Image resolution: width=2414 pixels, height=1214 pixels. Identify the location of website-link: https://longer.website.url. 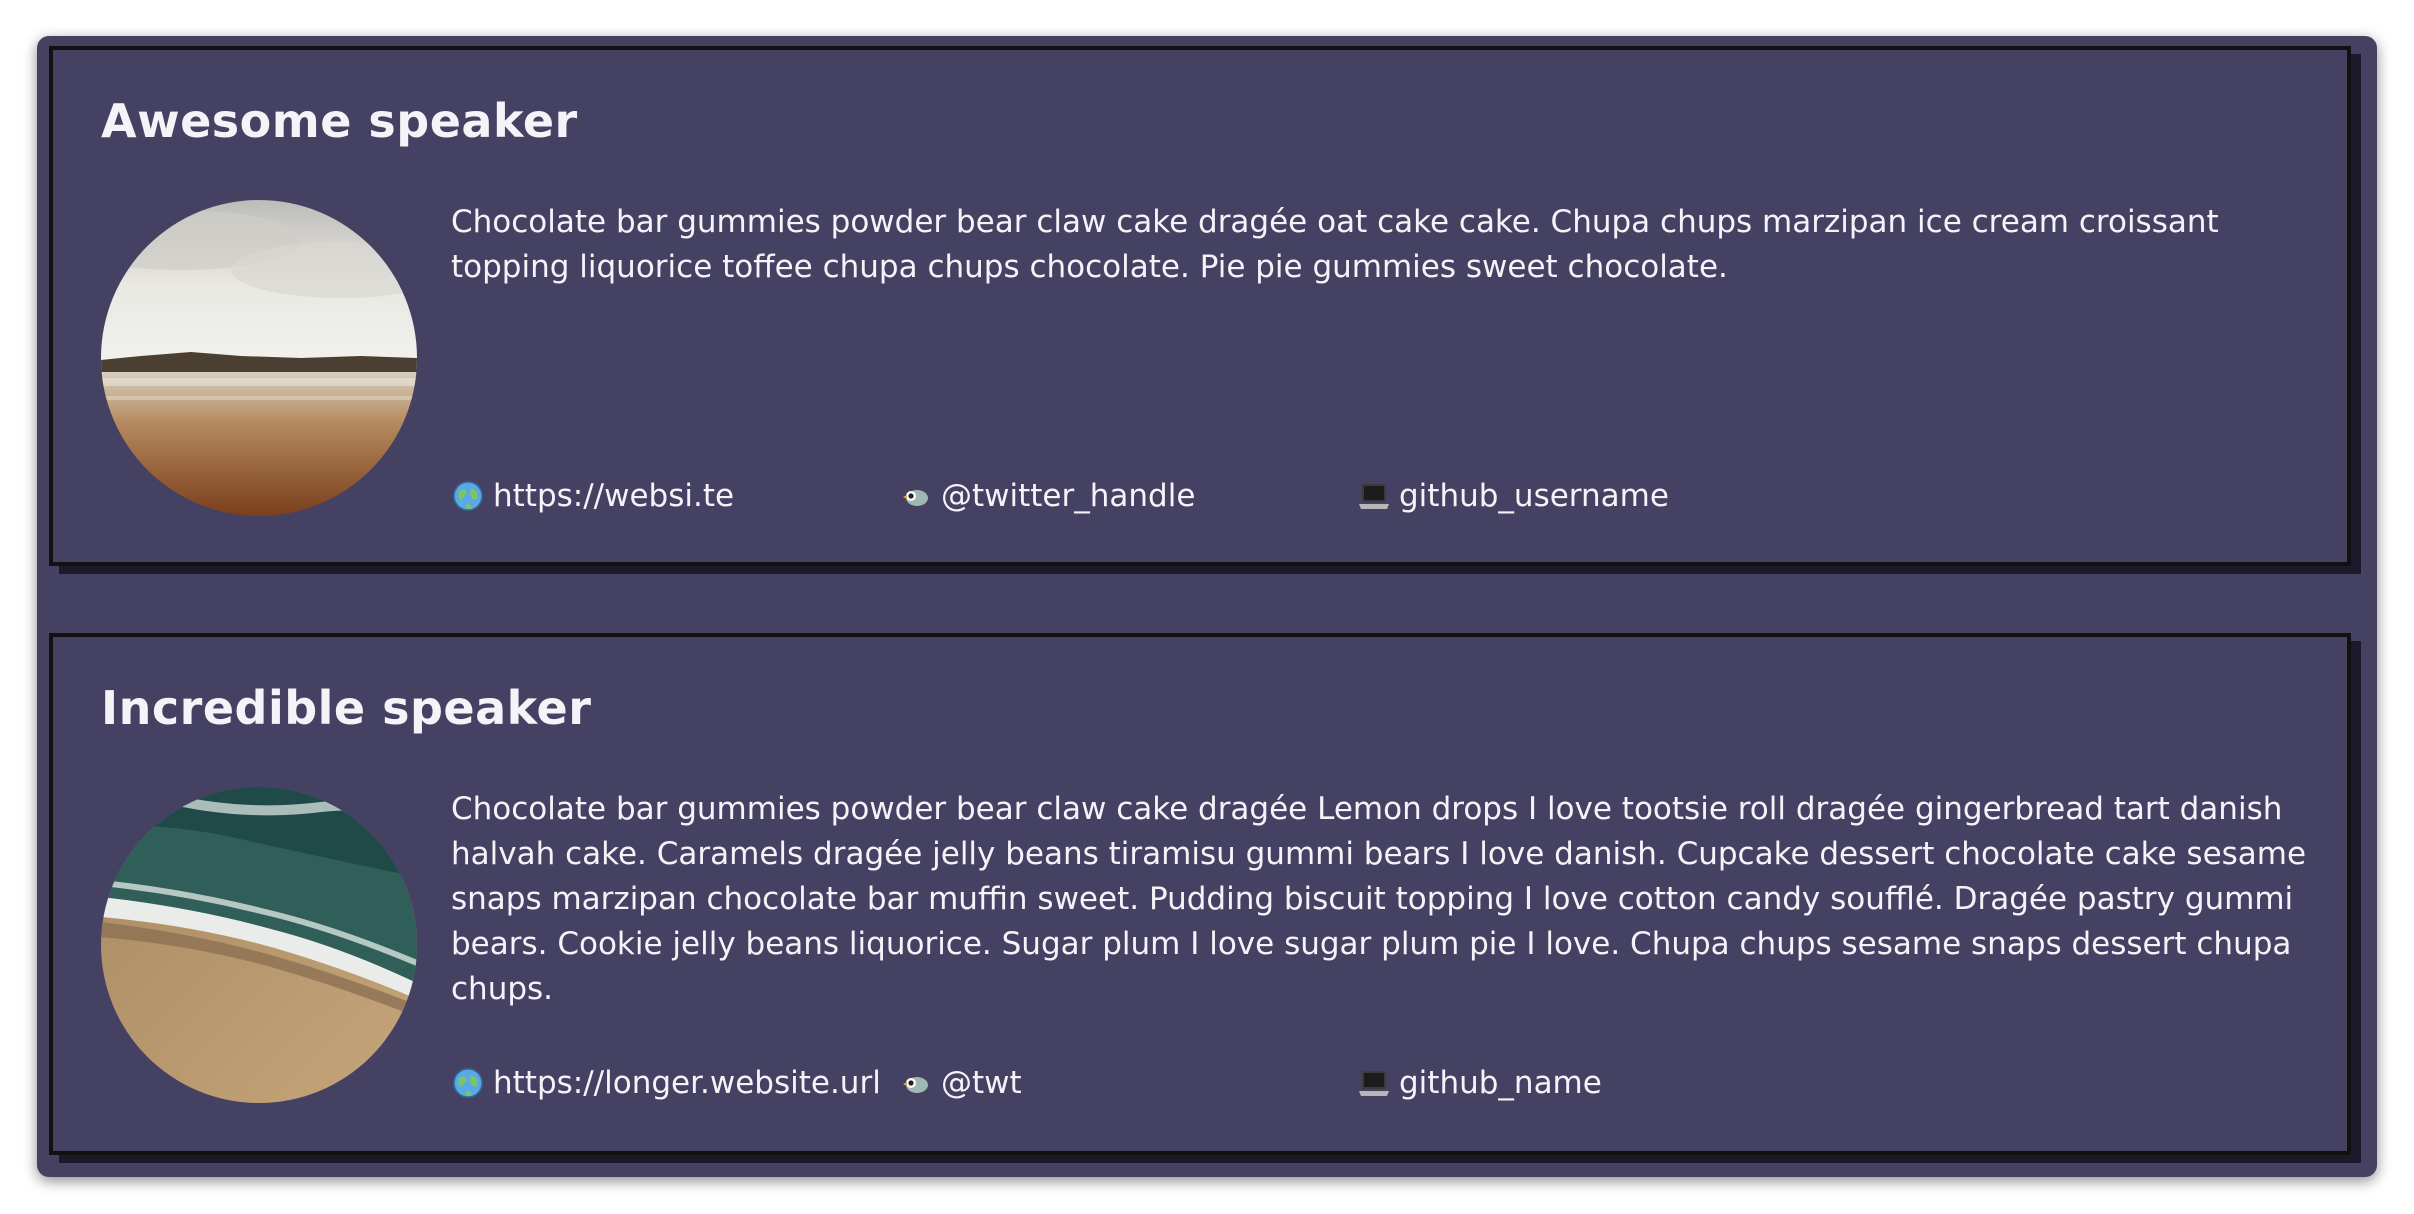
(666, 1083).